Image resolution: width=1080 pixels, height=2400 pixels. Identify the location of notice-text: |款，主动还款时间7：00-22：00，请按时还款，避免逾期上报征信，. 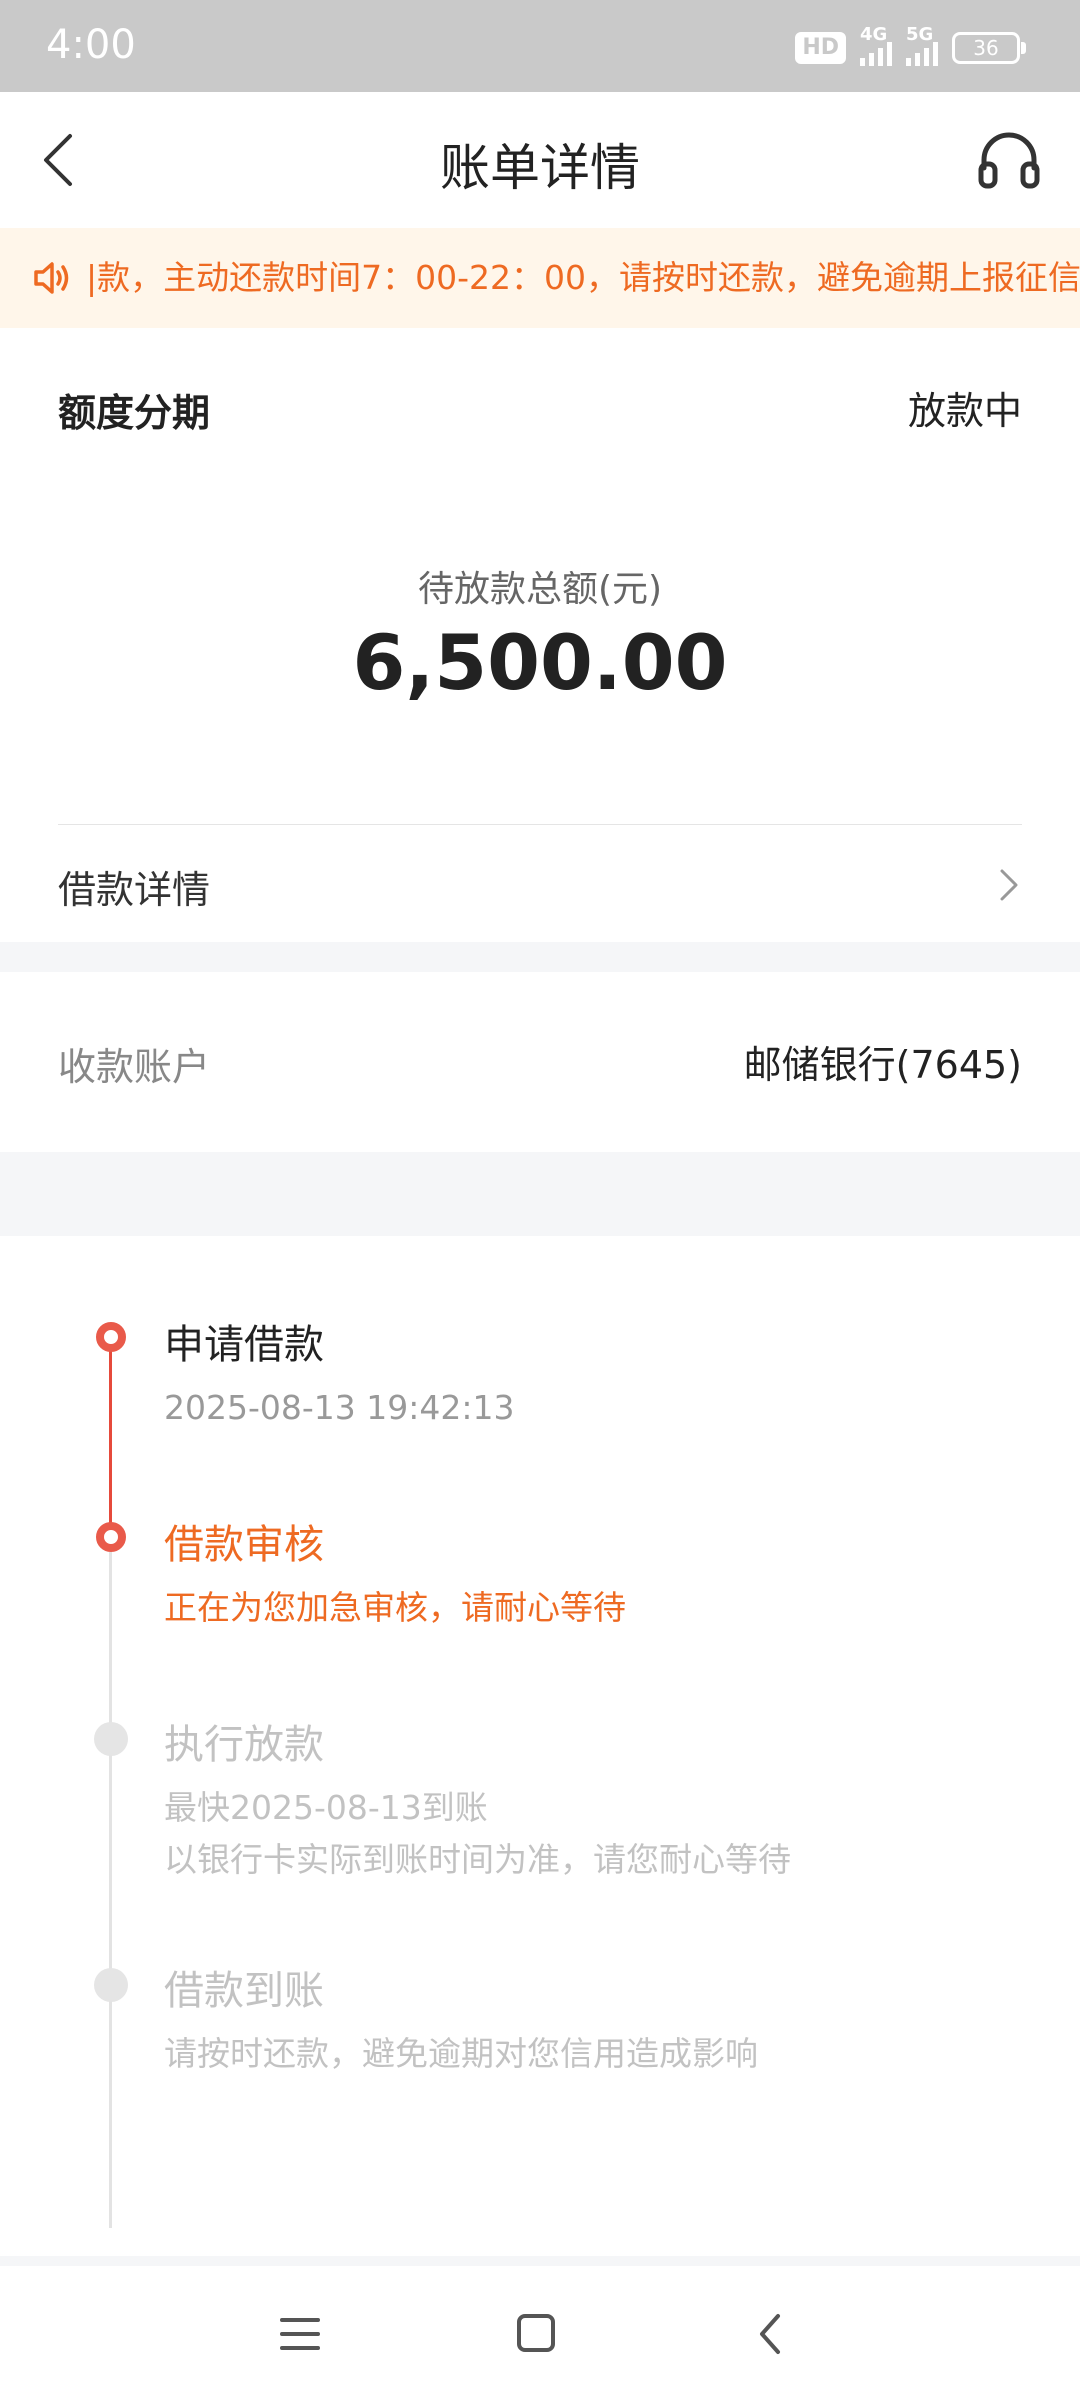
(583, 277).